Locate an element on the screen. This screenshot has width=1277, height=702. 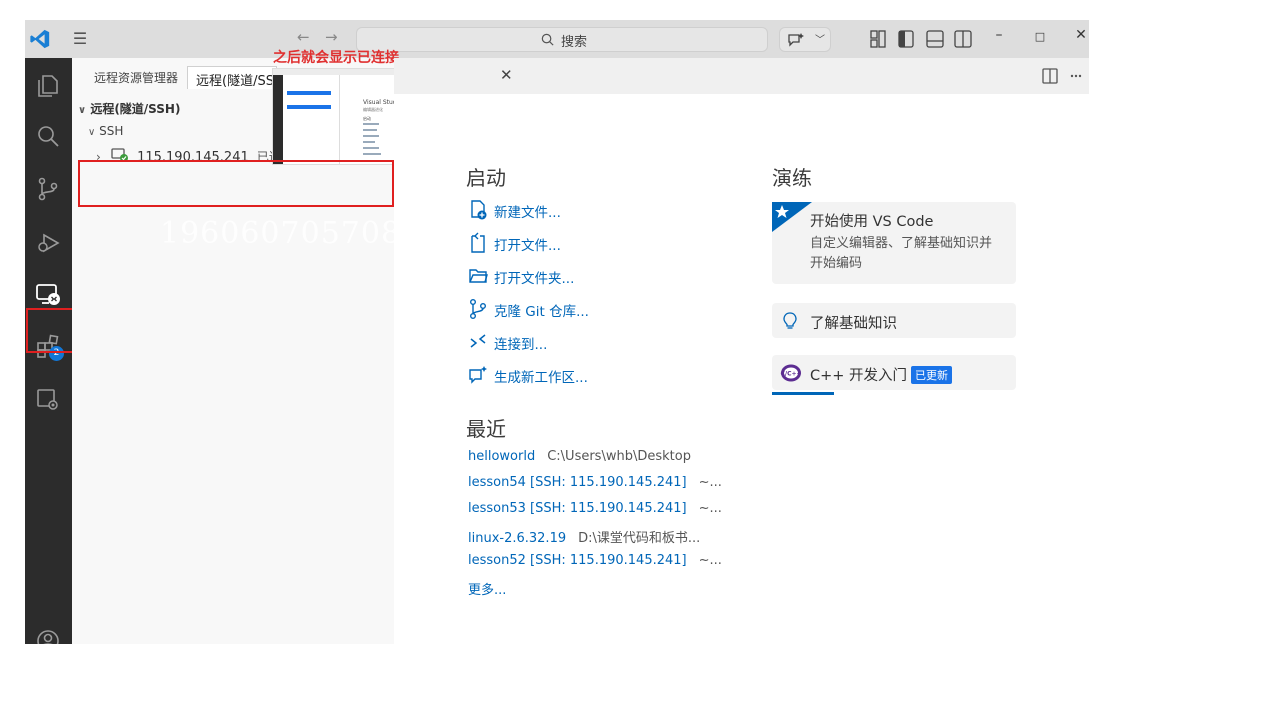
explorer-activity is located at coordinates (48, 84).